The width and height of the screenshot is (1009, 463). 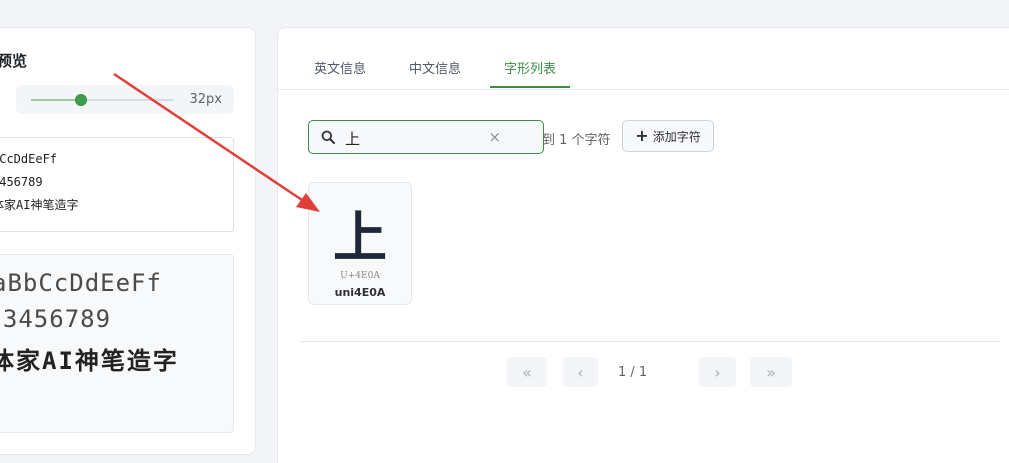 What do you see at coordinates (580, 372) in the screenshot?
I see `prev-page-button: ‹` at bounding box center [580, 372].